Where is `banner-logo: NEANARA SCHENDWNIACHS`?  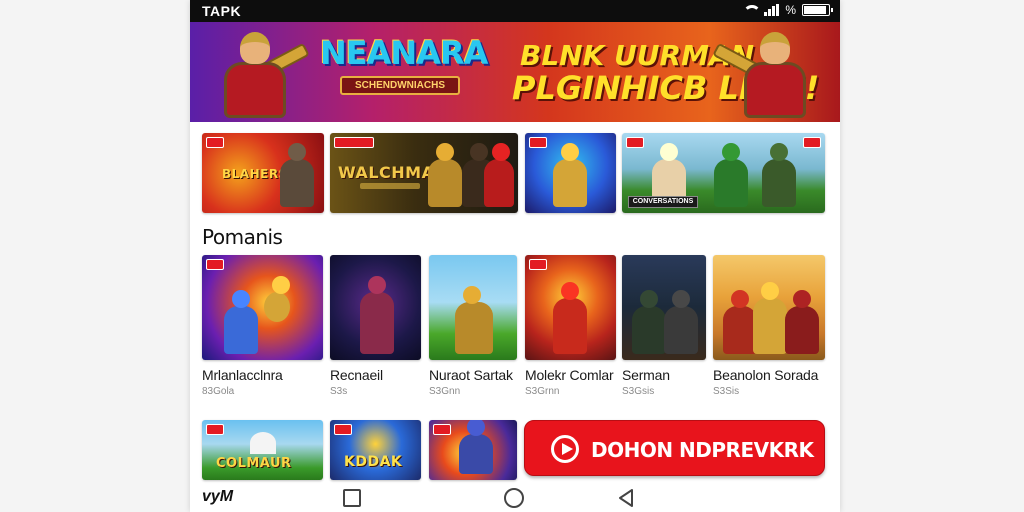 banner-logo: NEANARA SCHENDWNIACHS is located at coordinates (404, 64).